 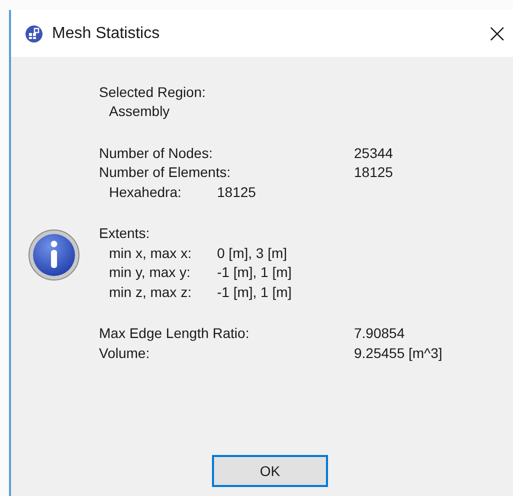 I want to click on stat-value: 0 [m], 3 [m], so click(x=252, y=252).